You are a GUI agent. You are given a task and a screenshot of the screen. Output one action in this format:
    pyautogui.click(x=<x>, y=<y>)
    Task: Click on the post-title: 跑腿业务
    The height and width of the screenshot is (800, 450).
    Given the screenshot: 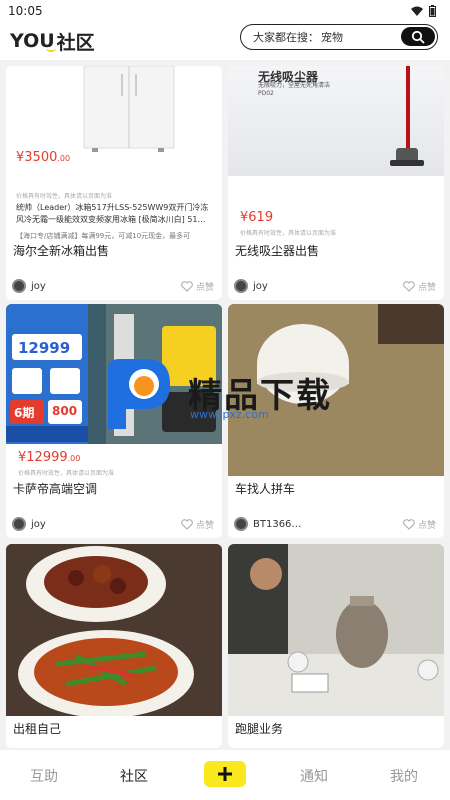 What is the action you would take?
    pyautogui.click(x=259, y=729)
    